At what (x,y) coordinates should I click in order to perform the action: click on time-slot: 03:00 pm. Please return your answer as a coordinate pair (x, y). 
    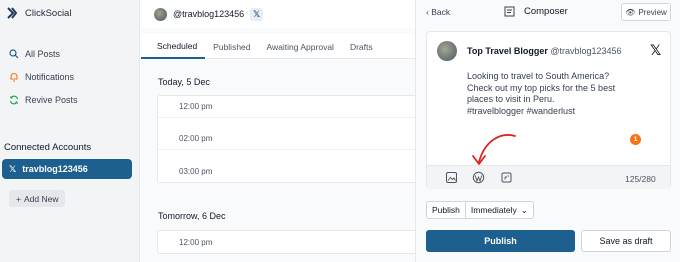
    Looking at the image, I should click on (287, 171).